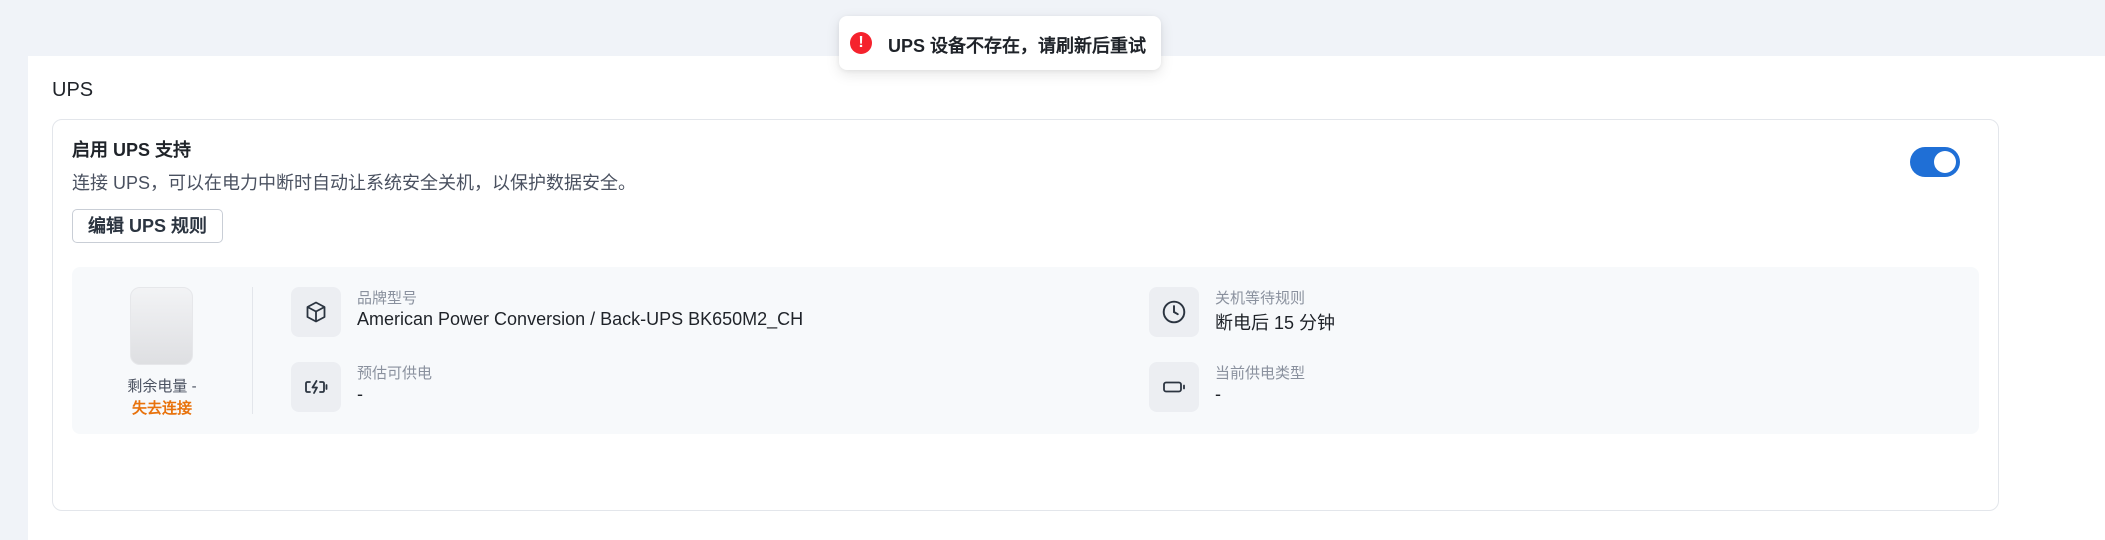 The image size is (2105, 540). I want to click on toast-message: UPS 设备不存在，请刷新后重试, so click(1017, 46).